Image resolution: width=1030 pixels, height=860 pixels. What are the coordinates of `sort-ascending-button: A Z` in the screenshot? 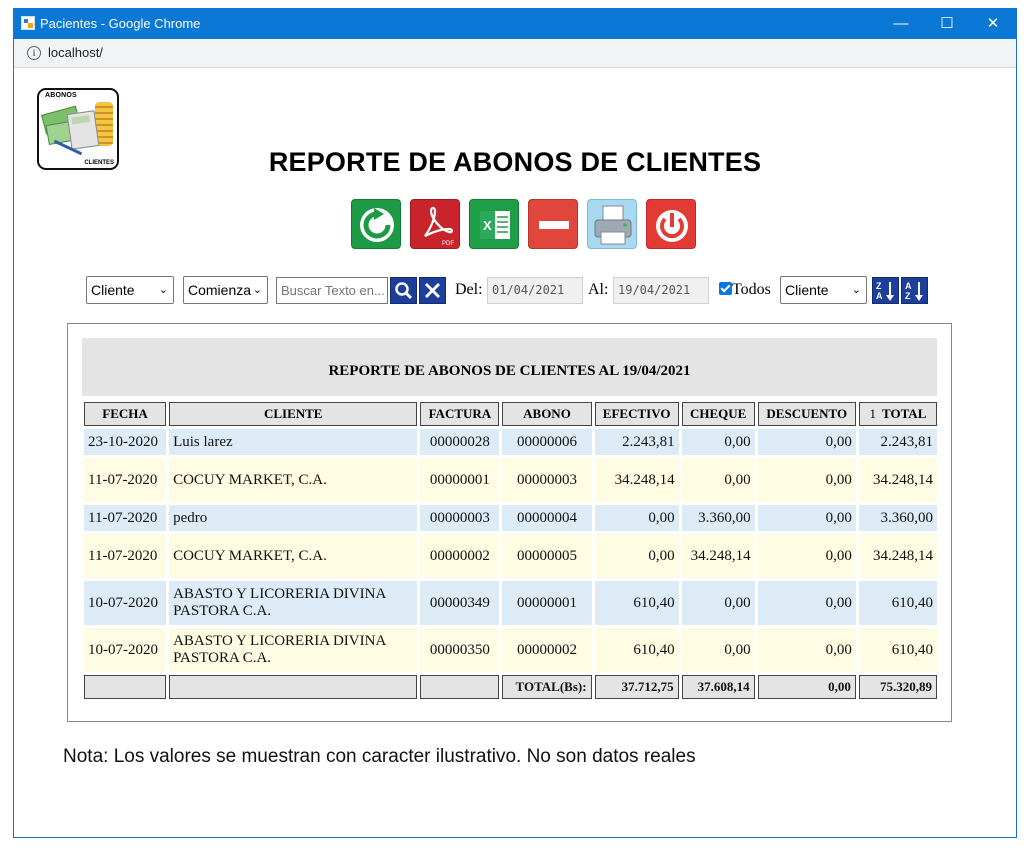 It's located at (914, 290).